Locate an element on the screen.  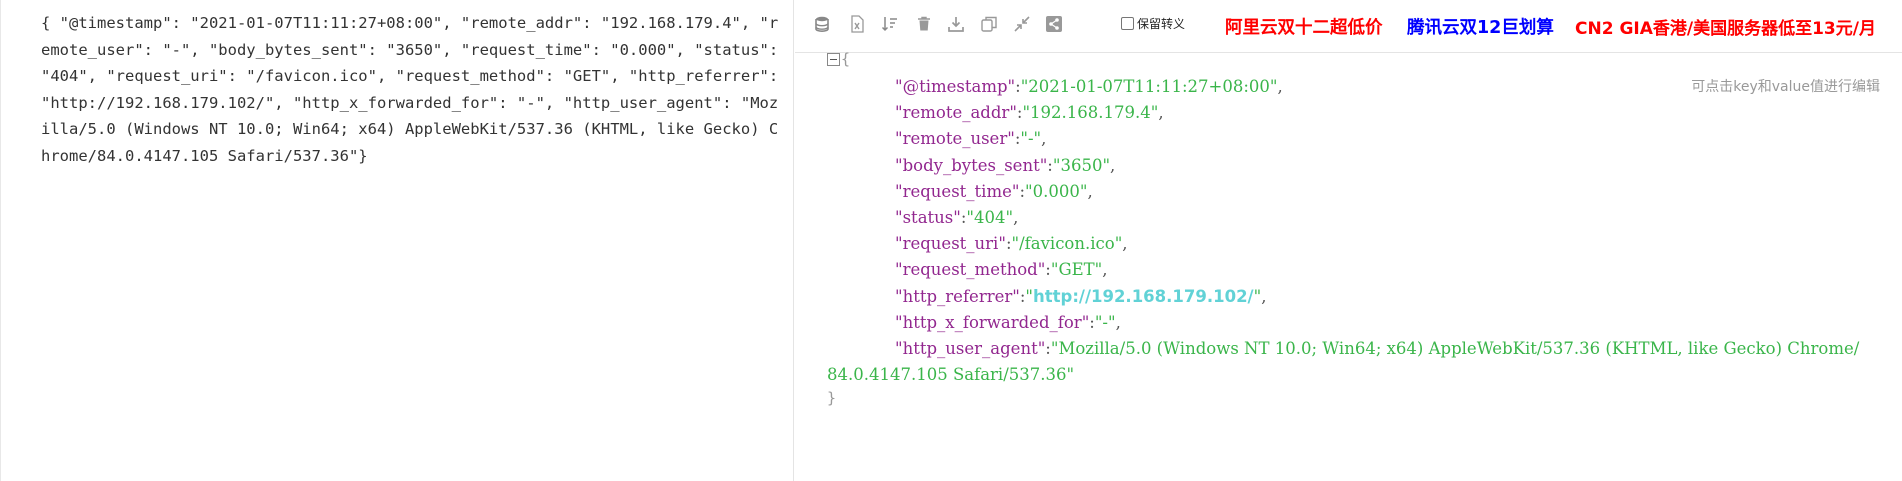
json-key: "http_user_agent" is located at coordinates (970, 348).